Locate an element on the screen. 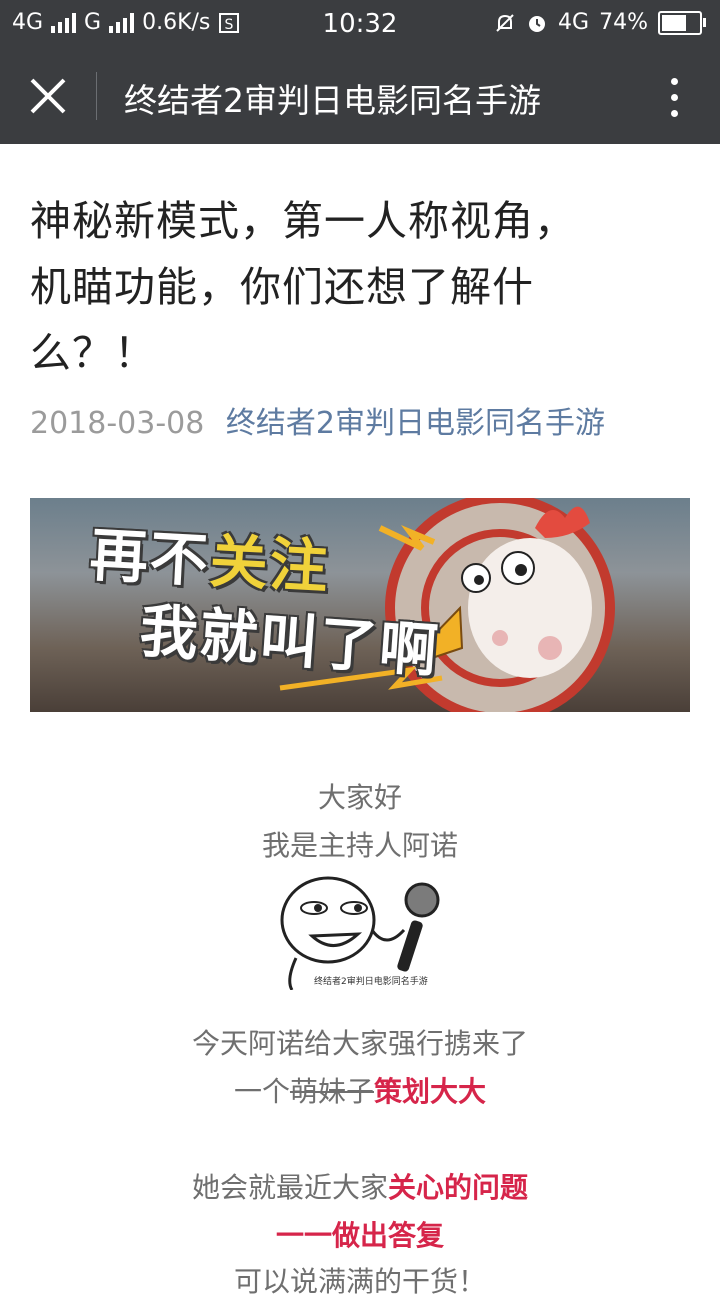 The width and height of the screenshot is (720, 1300). article-meta: 2018-03-08 终结者2审判日电影同名手游 is located at coordinates (317, 420).